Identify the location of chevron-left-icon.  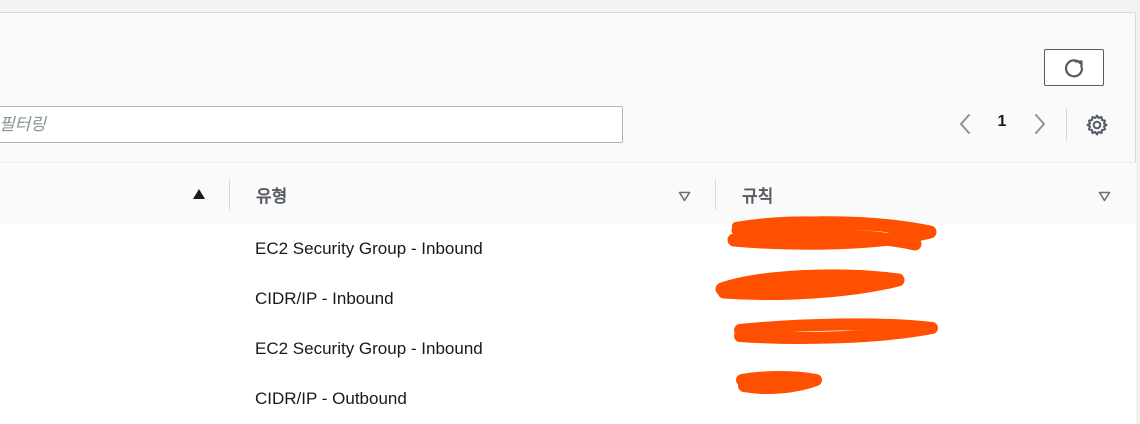
(965, 124).